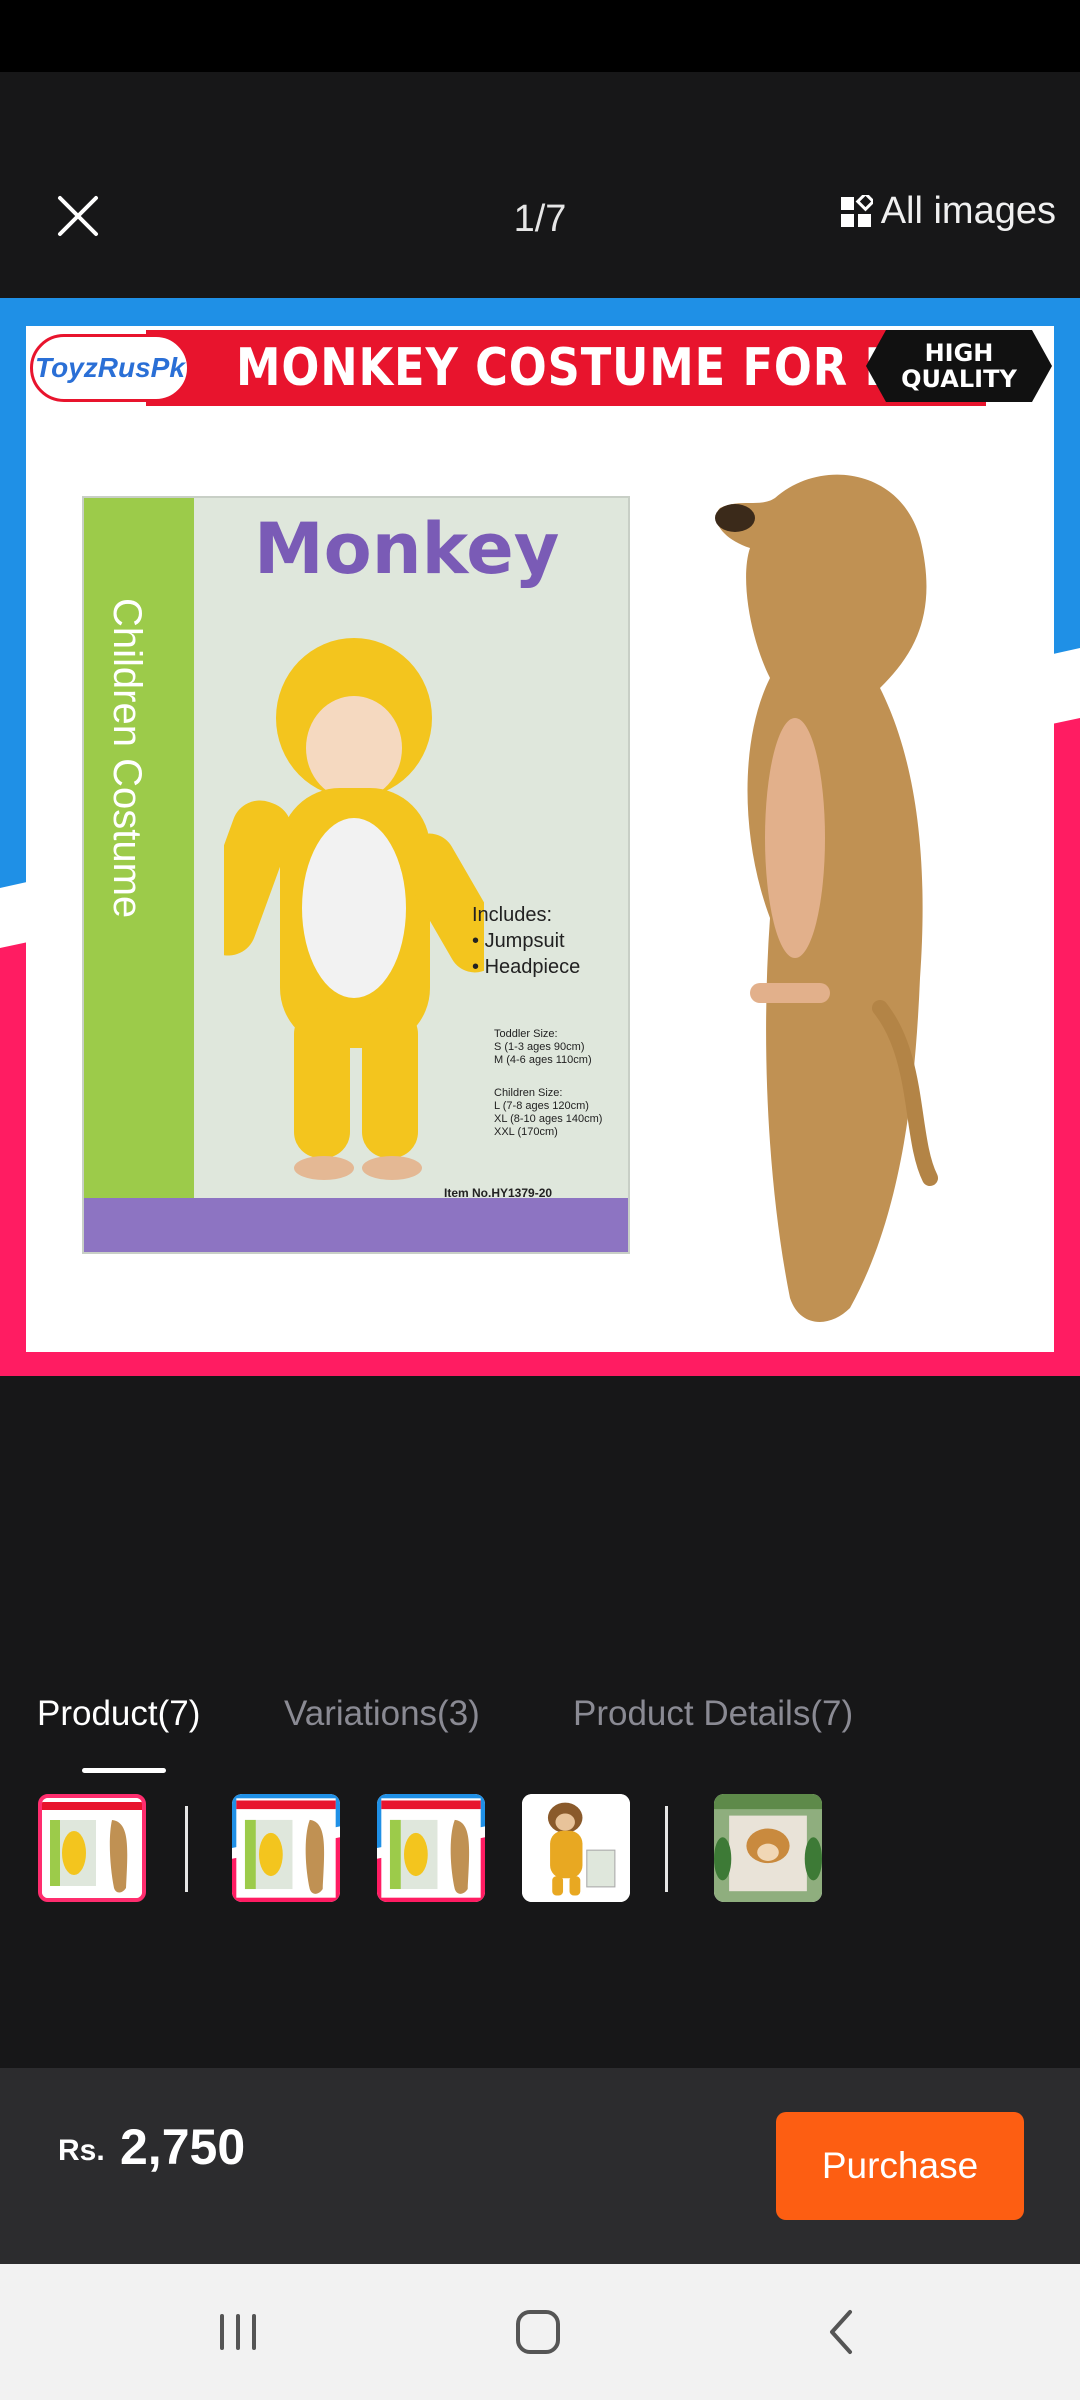  Describe the element at coordinates (183, 2147) in the screenshot. I see `price-value: 2,750` at that location.